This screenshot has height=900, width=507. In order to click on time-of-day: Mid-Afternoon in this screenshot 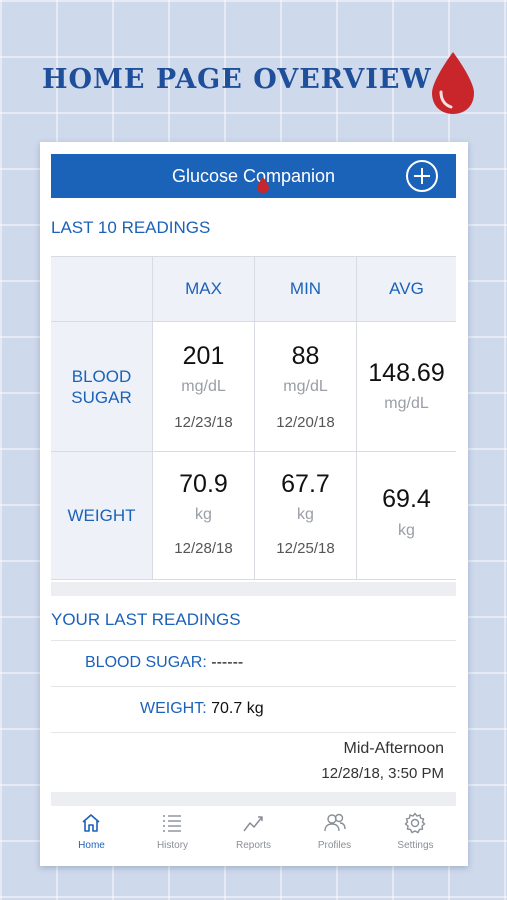, I will do `click(394, 748)`.